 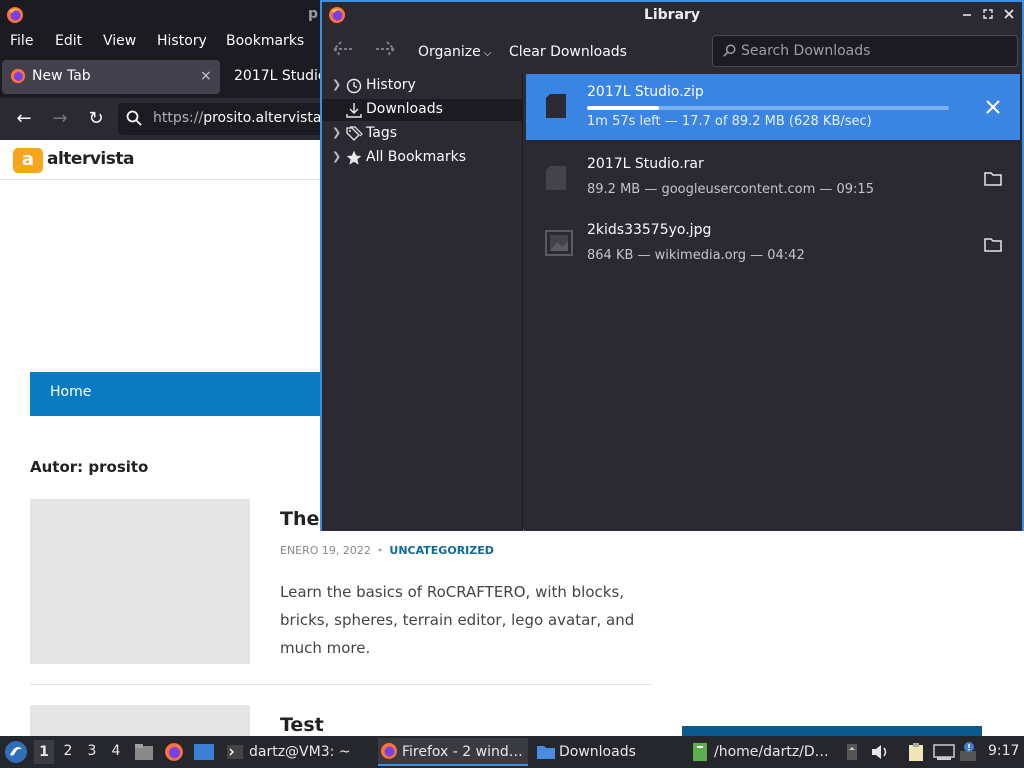 I want to click on download-filename: 2017L Studio.zip, so click(x=645, y=92).